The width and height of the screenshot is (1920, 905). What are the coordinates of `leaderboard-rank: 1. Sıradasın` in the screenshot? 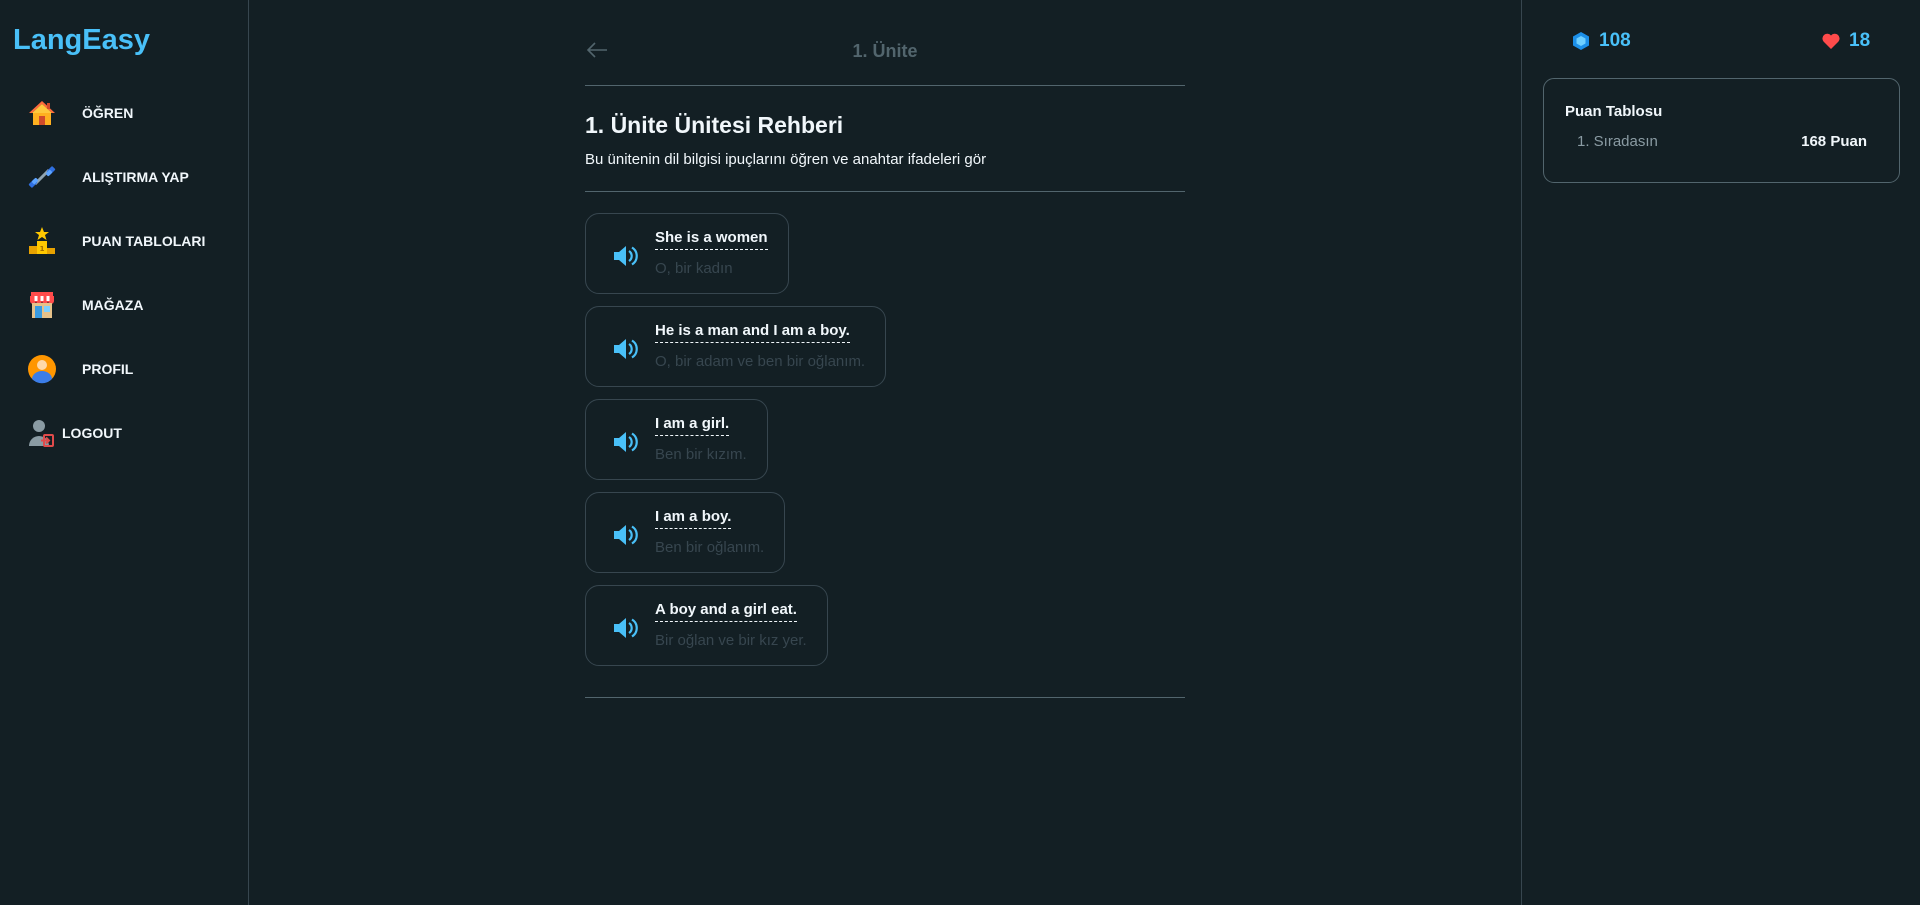 It's located at (1617, 141).